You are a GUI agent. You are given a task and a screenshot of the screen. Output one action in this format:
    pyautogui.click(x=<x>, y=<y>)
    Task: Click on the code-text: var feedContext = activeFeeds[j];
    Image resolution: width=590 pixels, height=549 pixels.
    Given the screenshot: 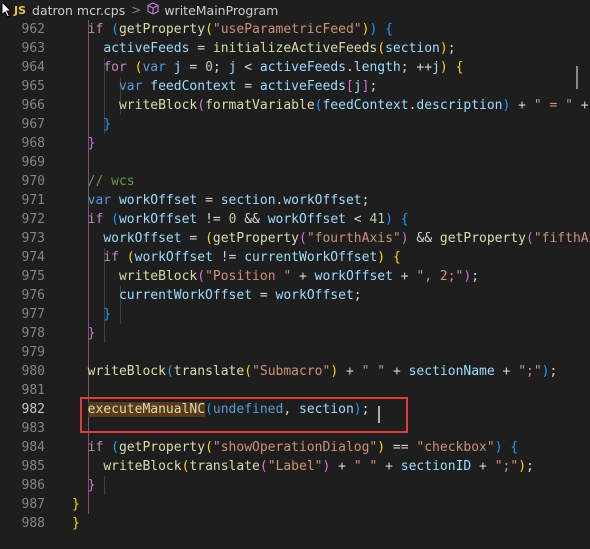 What is the action you would take?
    pyautogui.click(x=248, y=86)
    